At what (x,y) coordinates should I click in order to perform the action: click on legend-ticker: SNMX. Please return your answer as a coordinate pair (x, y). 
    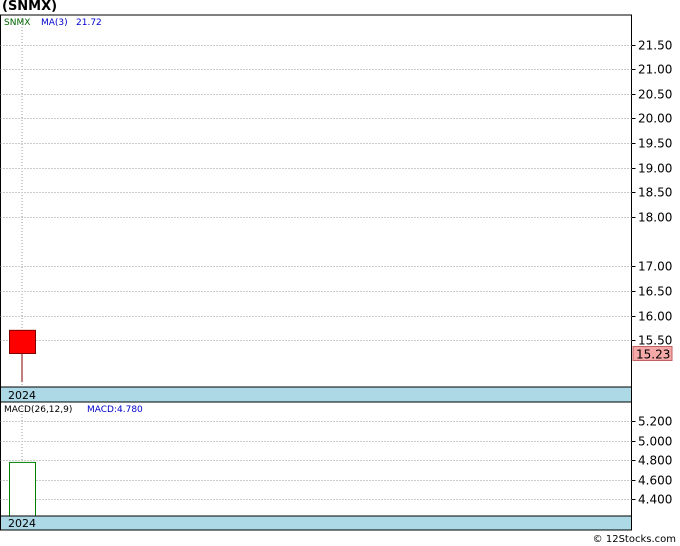
    Looking at the image, I should click on (17, 23).